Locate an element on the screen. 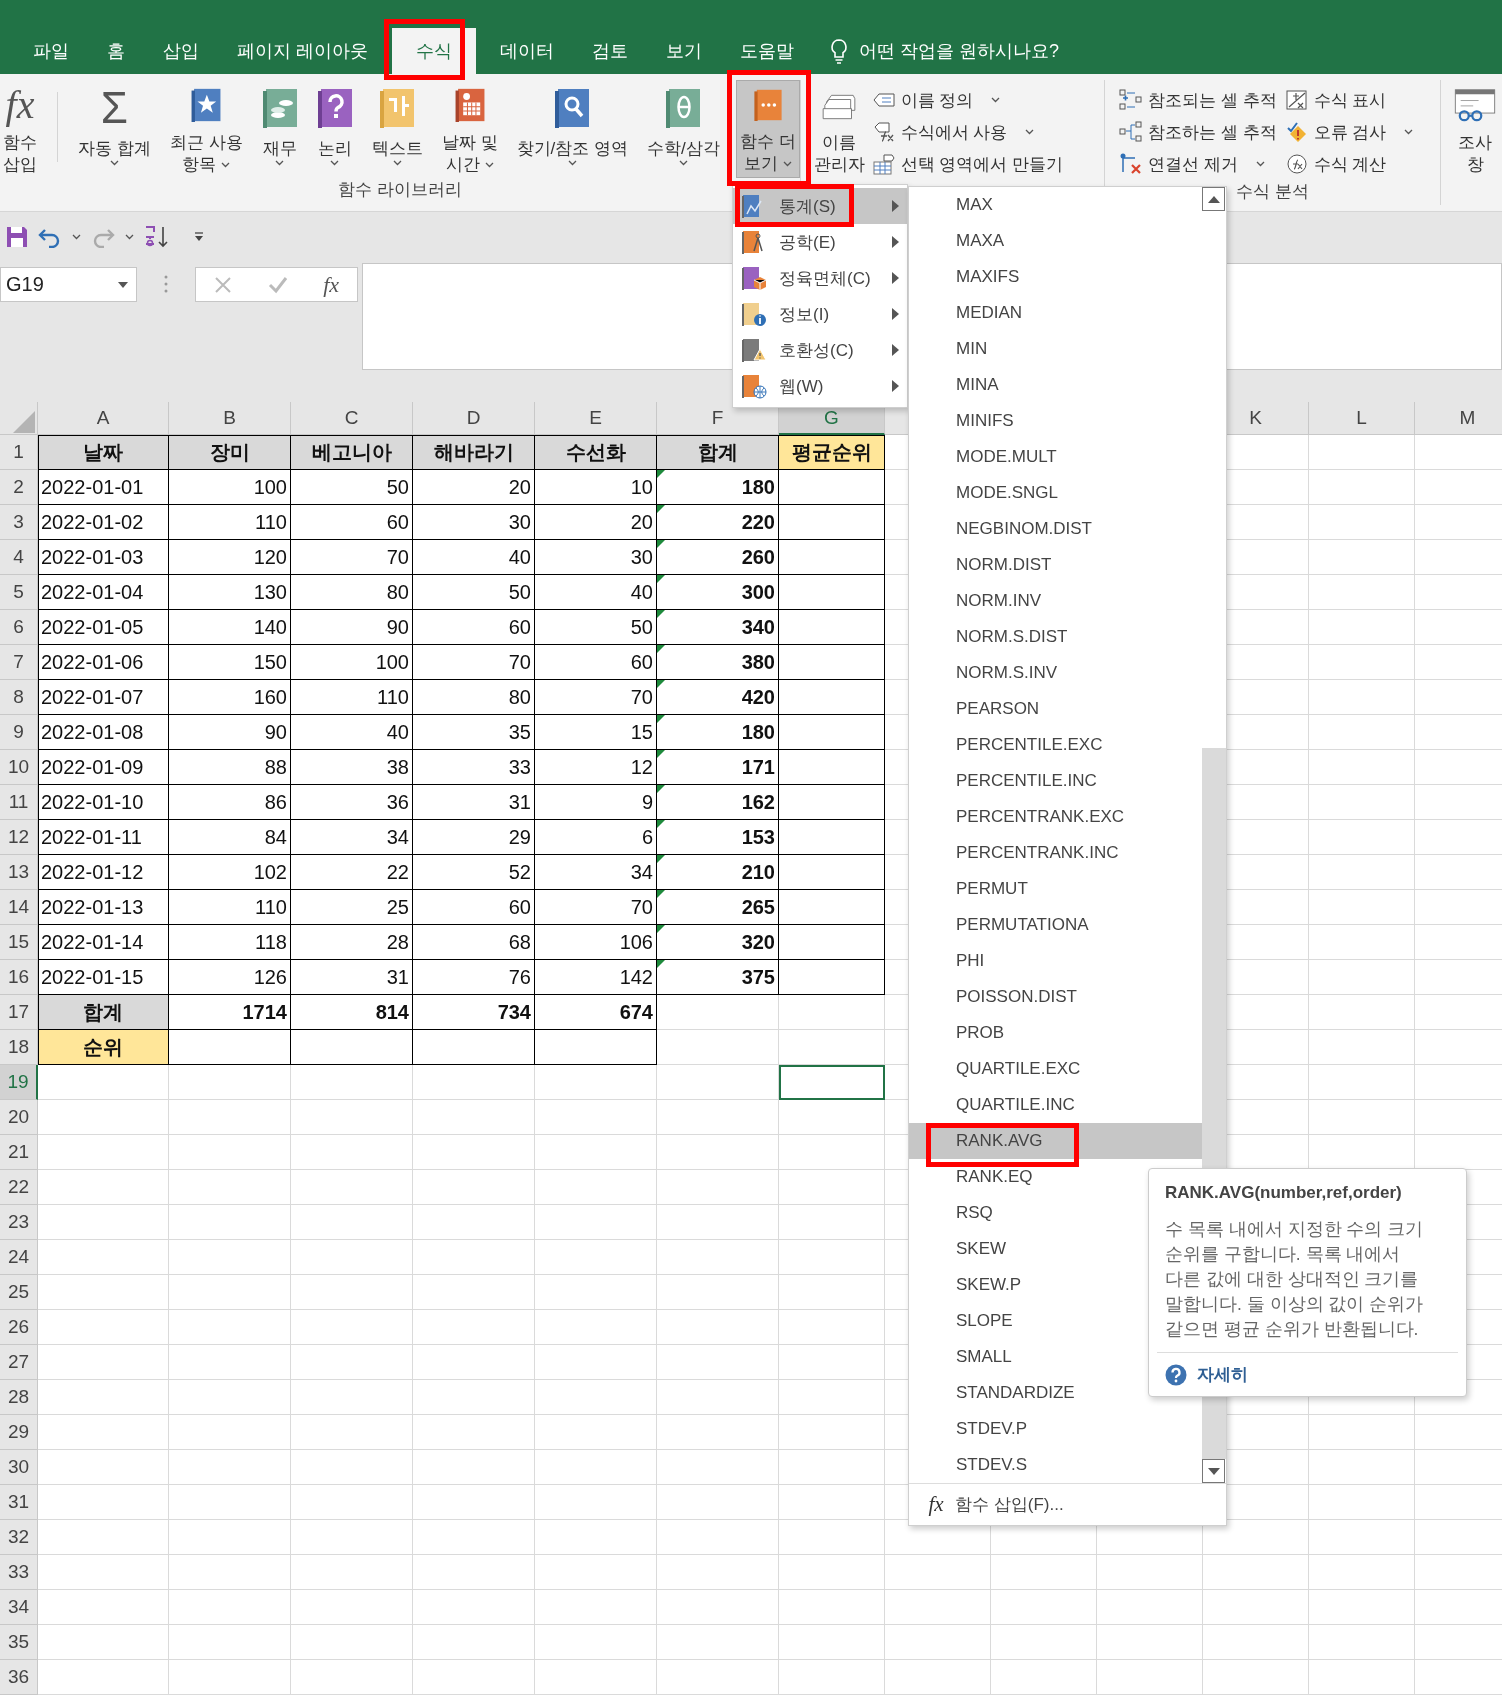 Image resolution: width=1502 pixels, height=1695 pixels. menu-item: MEDIAN is located at coordinates (1055, 313).